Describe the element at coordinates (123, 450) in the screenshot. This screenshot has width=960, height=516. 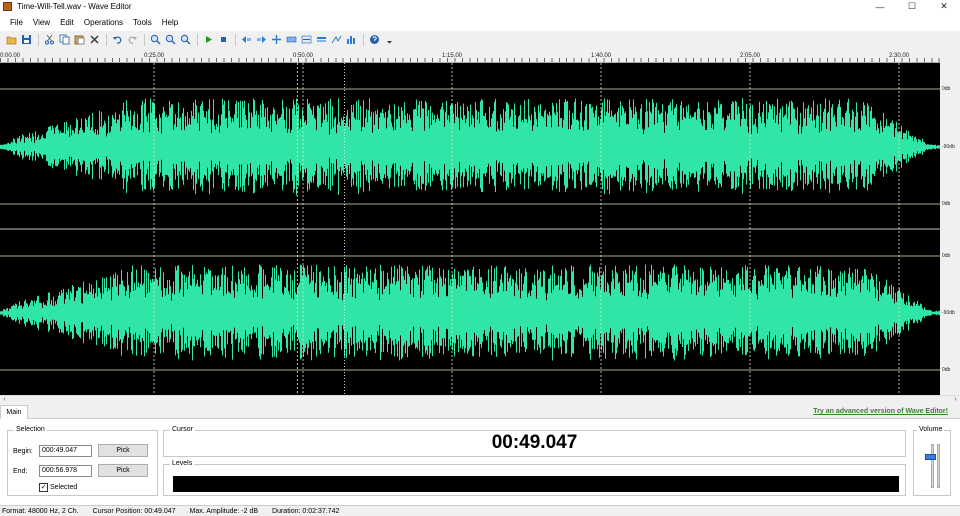
I see `pick-begin-button: Pick` at that location.